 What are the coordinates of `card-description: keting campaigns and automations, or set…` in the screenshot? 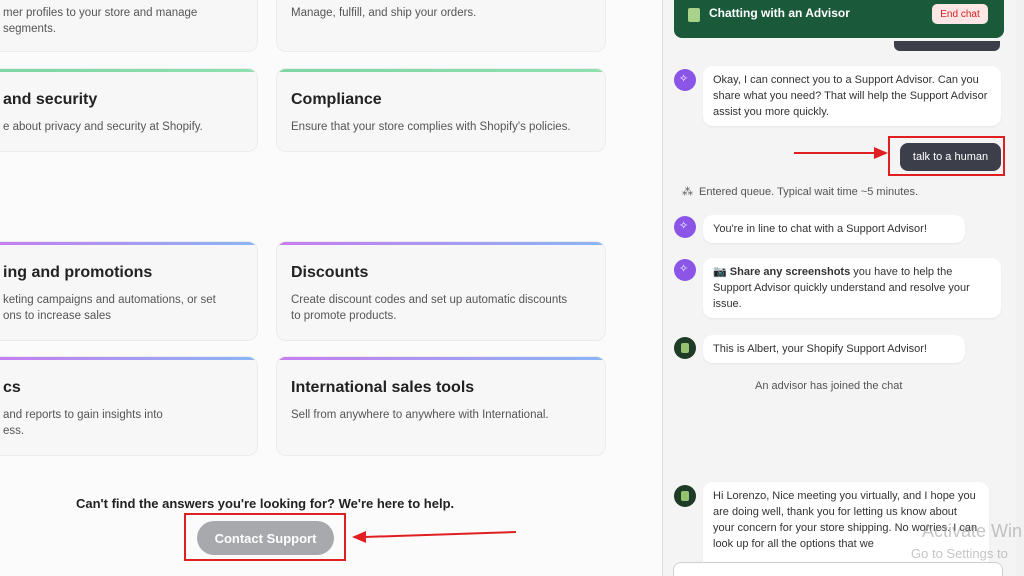 It's located at (109, 308).